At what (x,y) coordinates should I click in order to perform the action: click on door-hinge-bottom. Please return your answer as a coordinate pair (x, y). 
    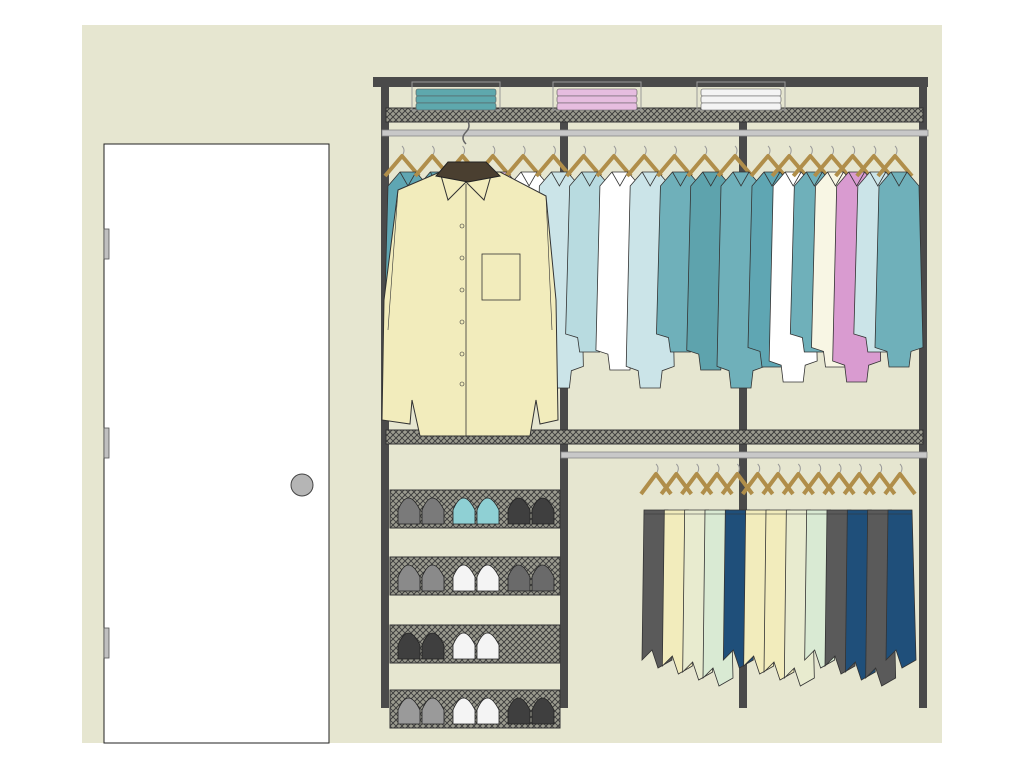
    Looking at the image, I should click on (106, 643).